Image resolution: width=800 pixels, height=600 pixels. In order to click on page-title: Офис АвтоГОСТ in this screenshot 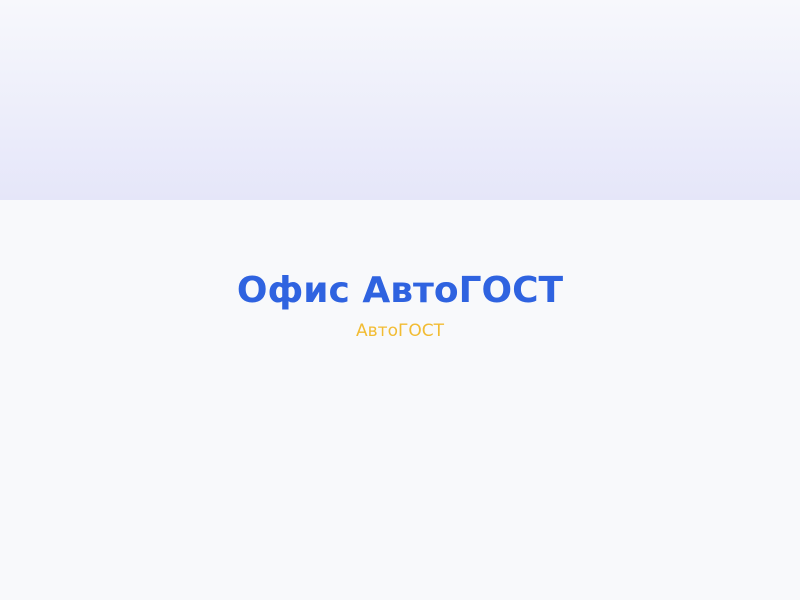, I will do `click(400, 290)`.